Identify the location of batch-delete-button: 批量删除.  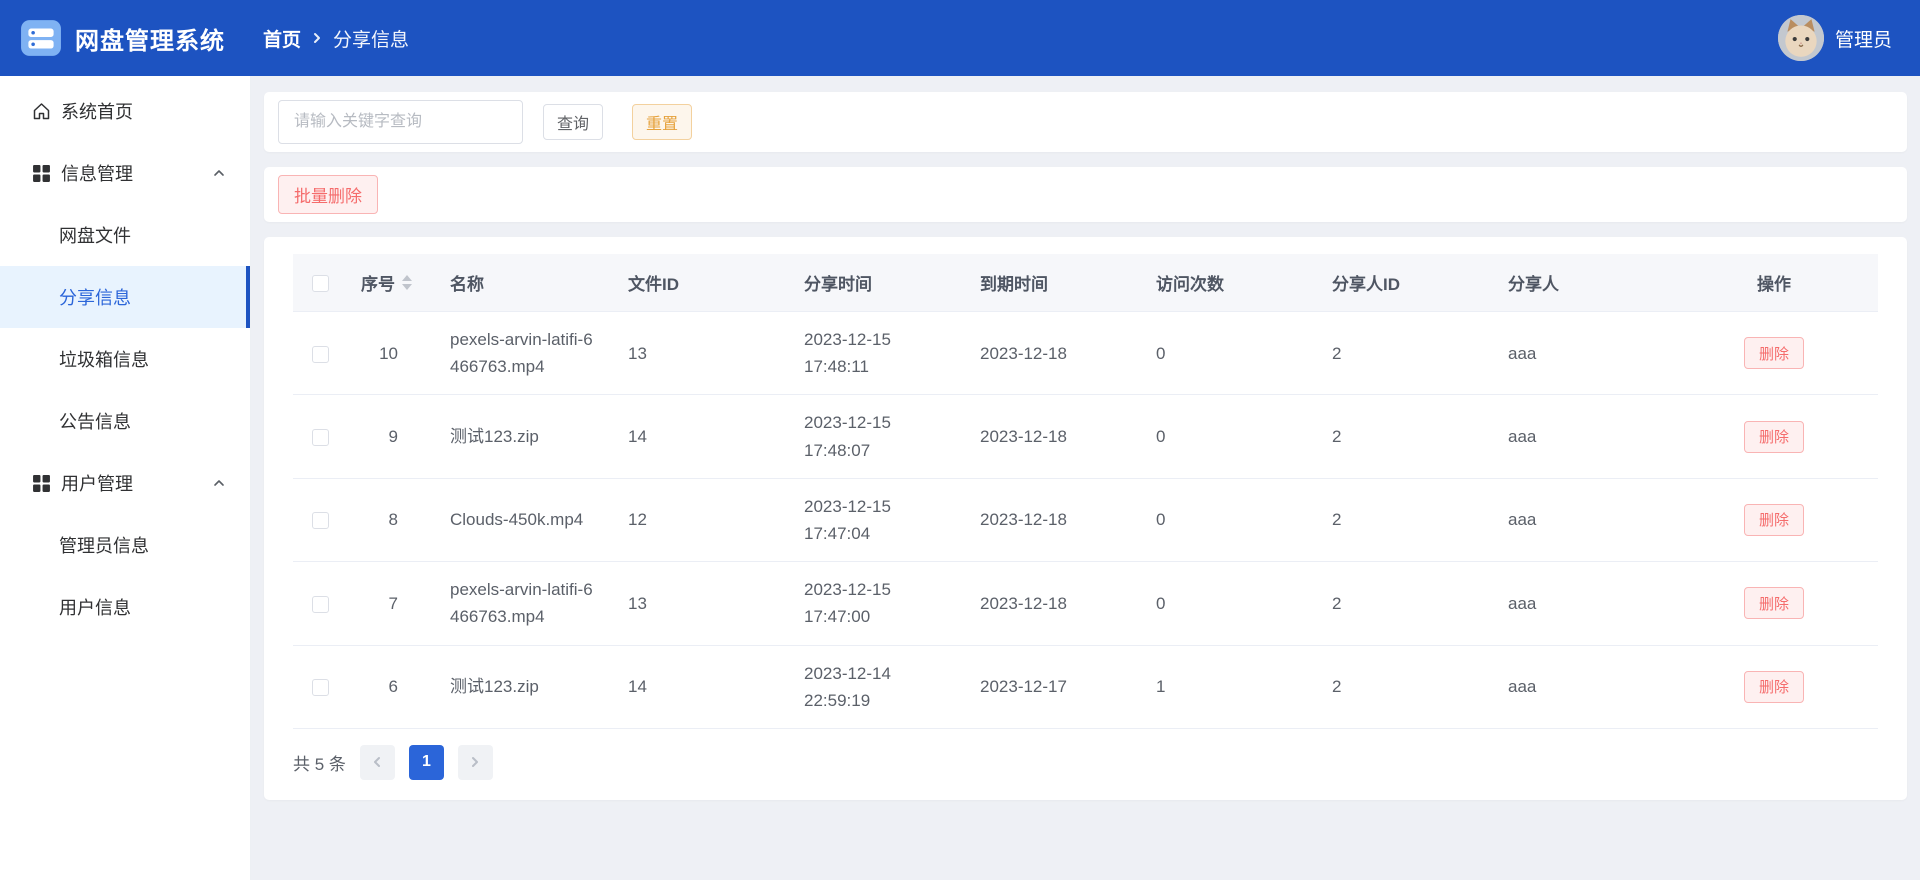
(328, 194).